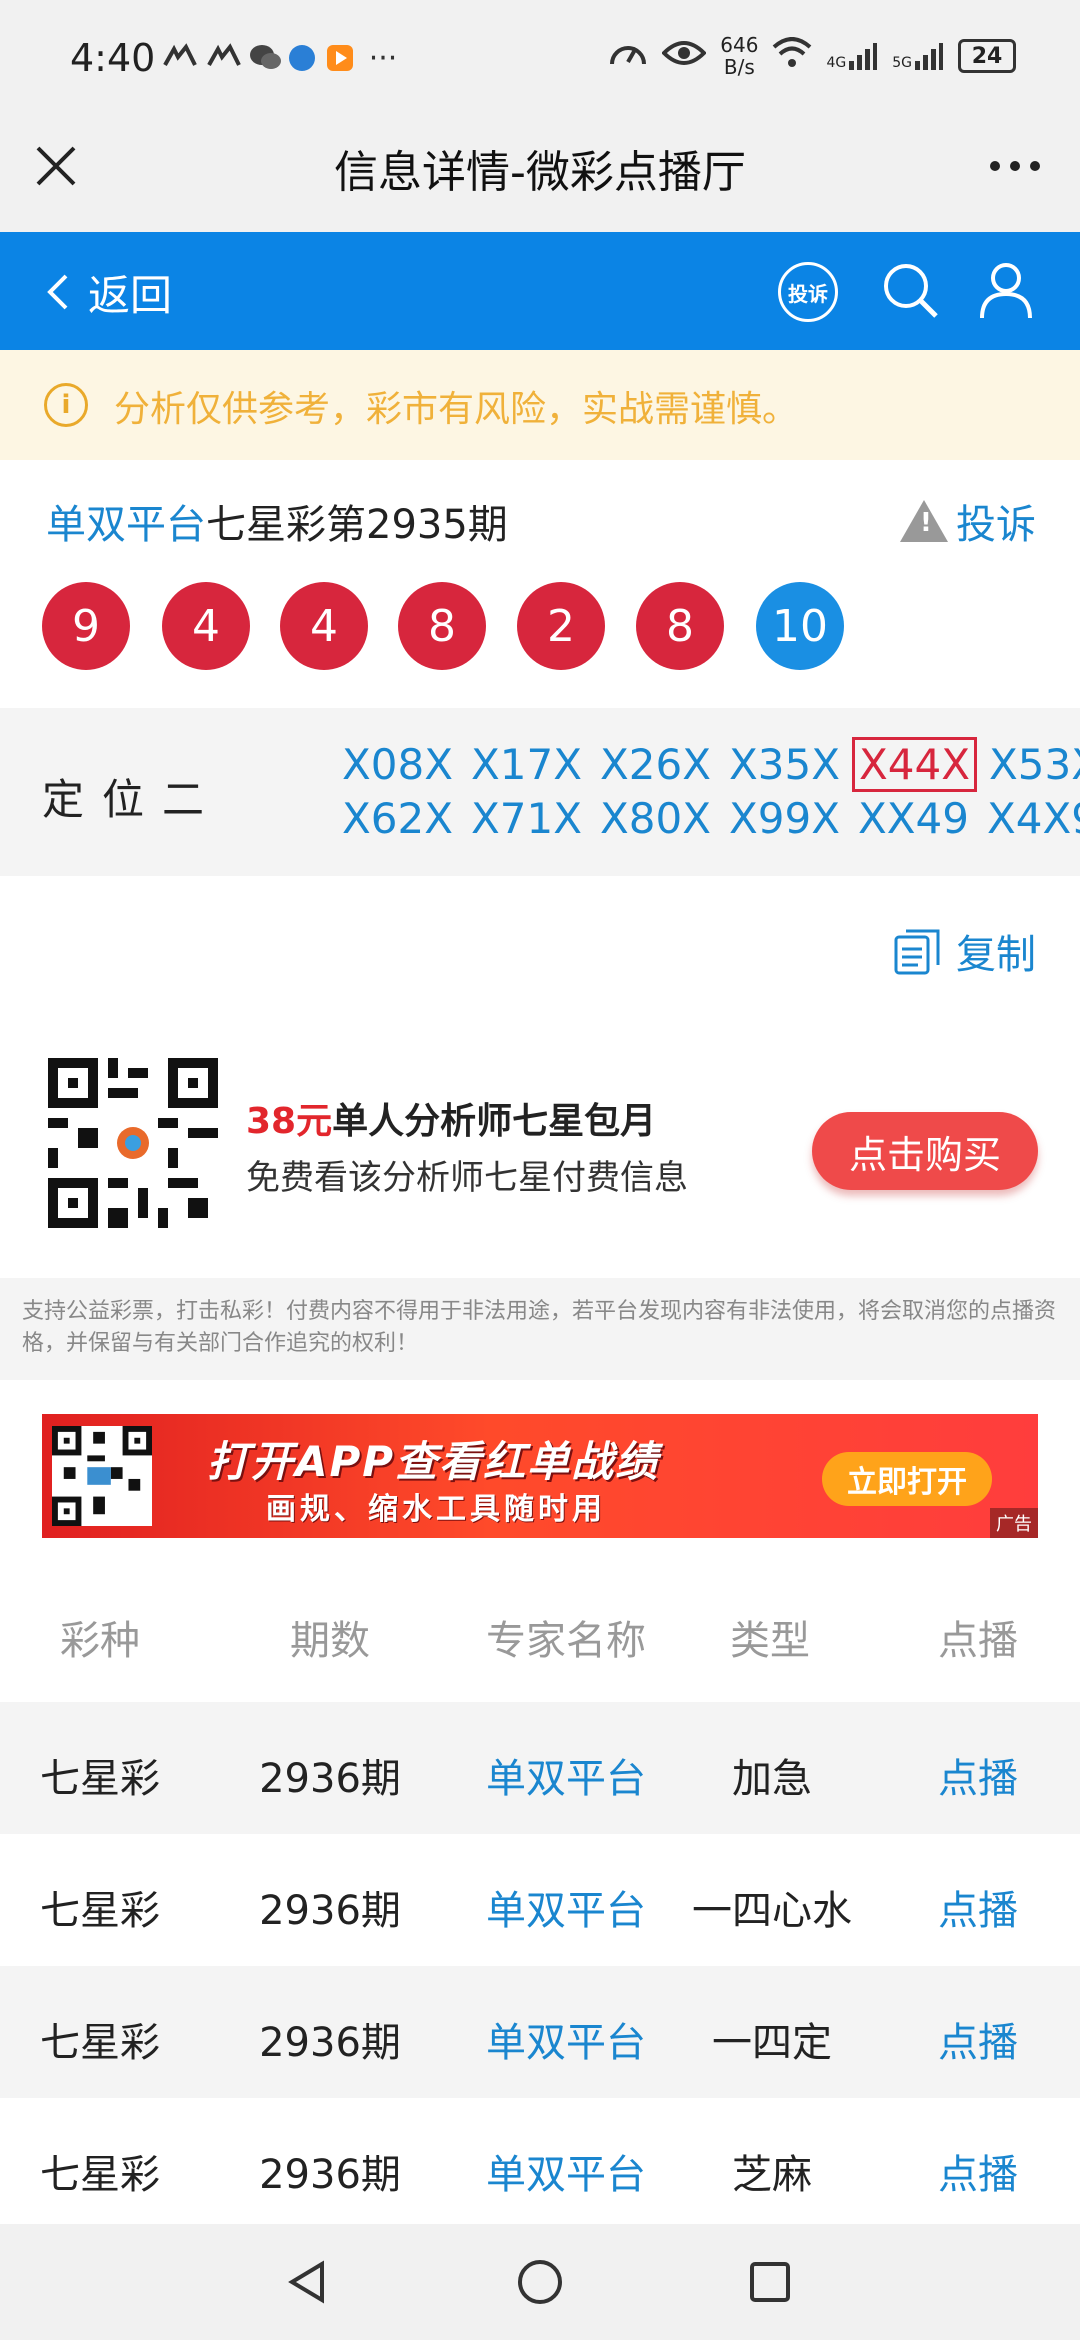  I want to click on info-icon: i, so click(66, 405).